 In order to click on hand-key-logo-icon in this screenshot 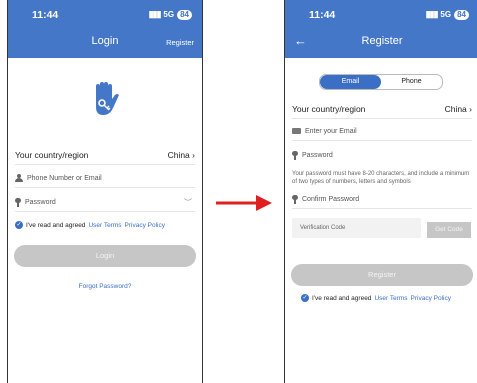, I will do `click(107, 98)`.